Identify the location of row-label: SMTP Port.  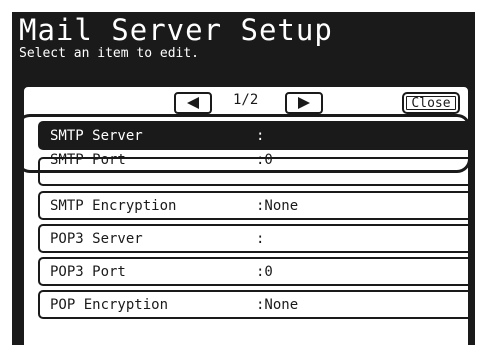
(88, 160).